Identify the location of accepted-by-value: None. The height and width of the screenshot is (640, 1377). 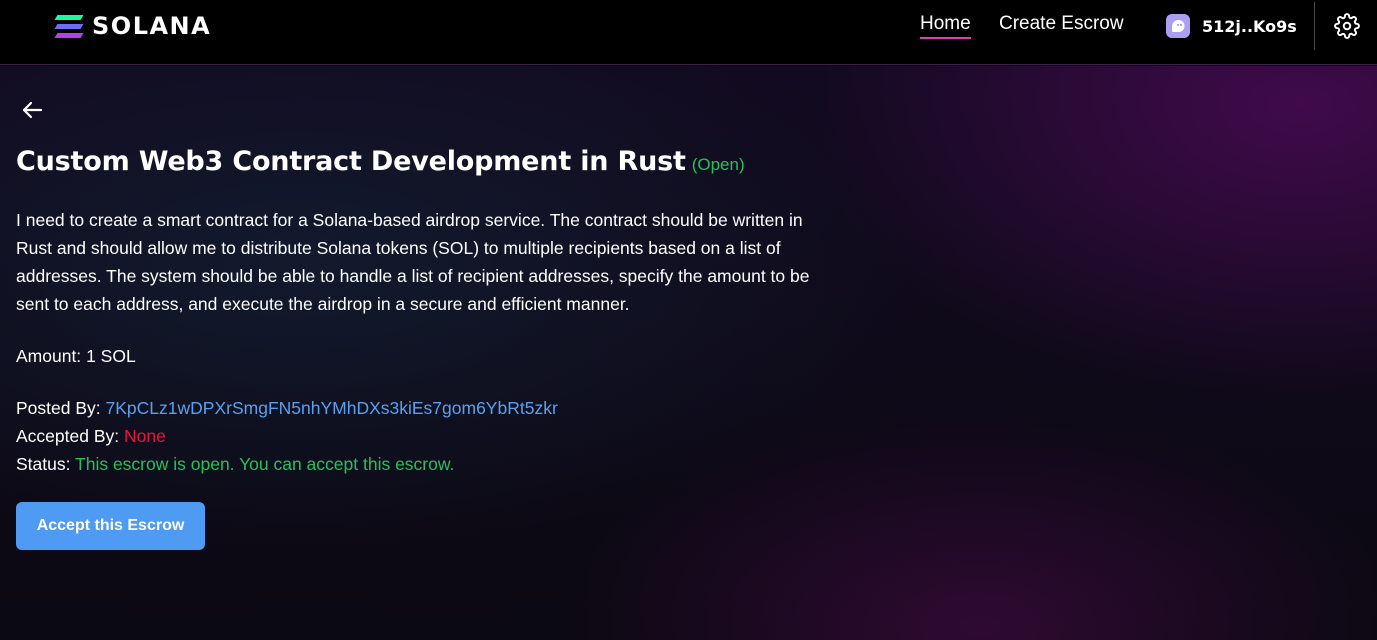
(145, 436).